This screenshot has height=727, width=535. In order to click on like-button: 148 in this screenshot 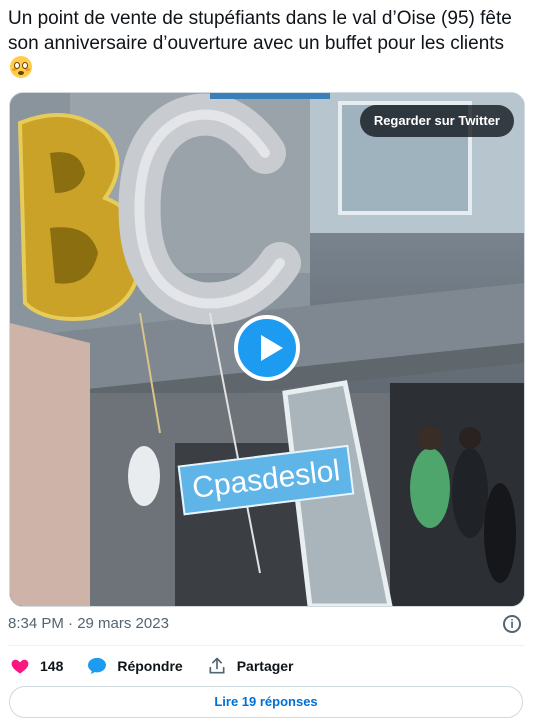, I will do `click(36, 666)`.